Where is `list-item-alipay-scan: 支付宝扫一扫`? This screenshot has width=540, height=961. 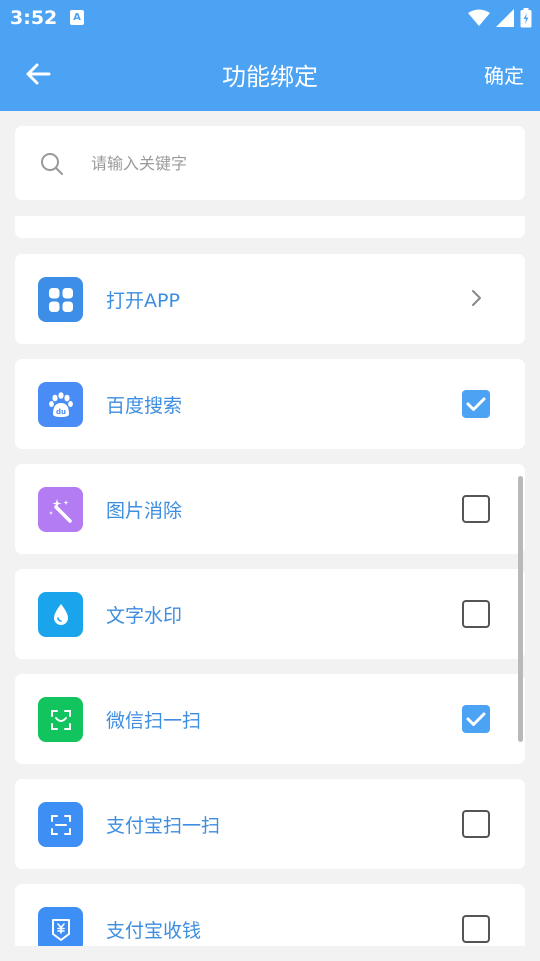
list-item-alipay-scan: 支付宝扫一扫 is located at coordinates (270, 824).